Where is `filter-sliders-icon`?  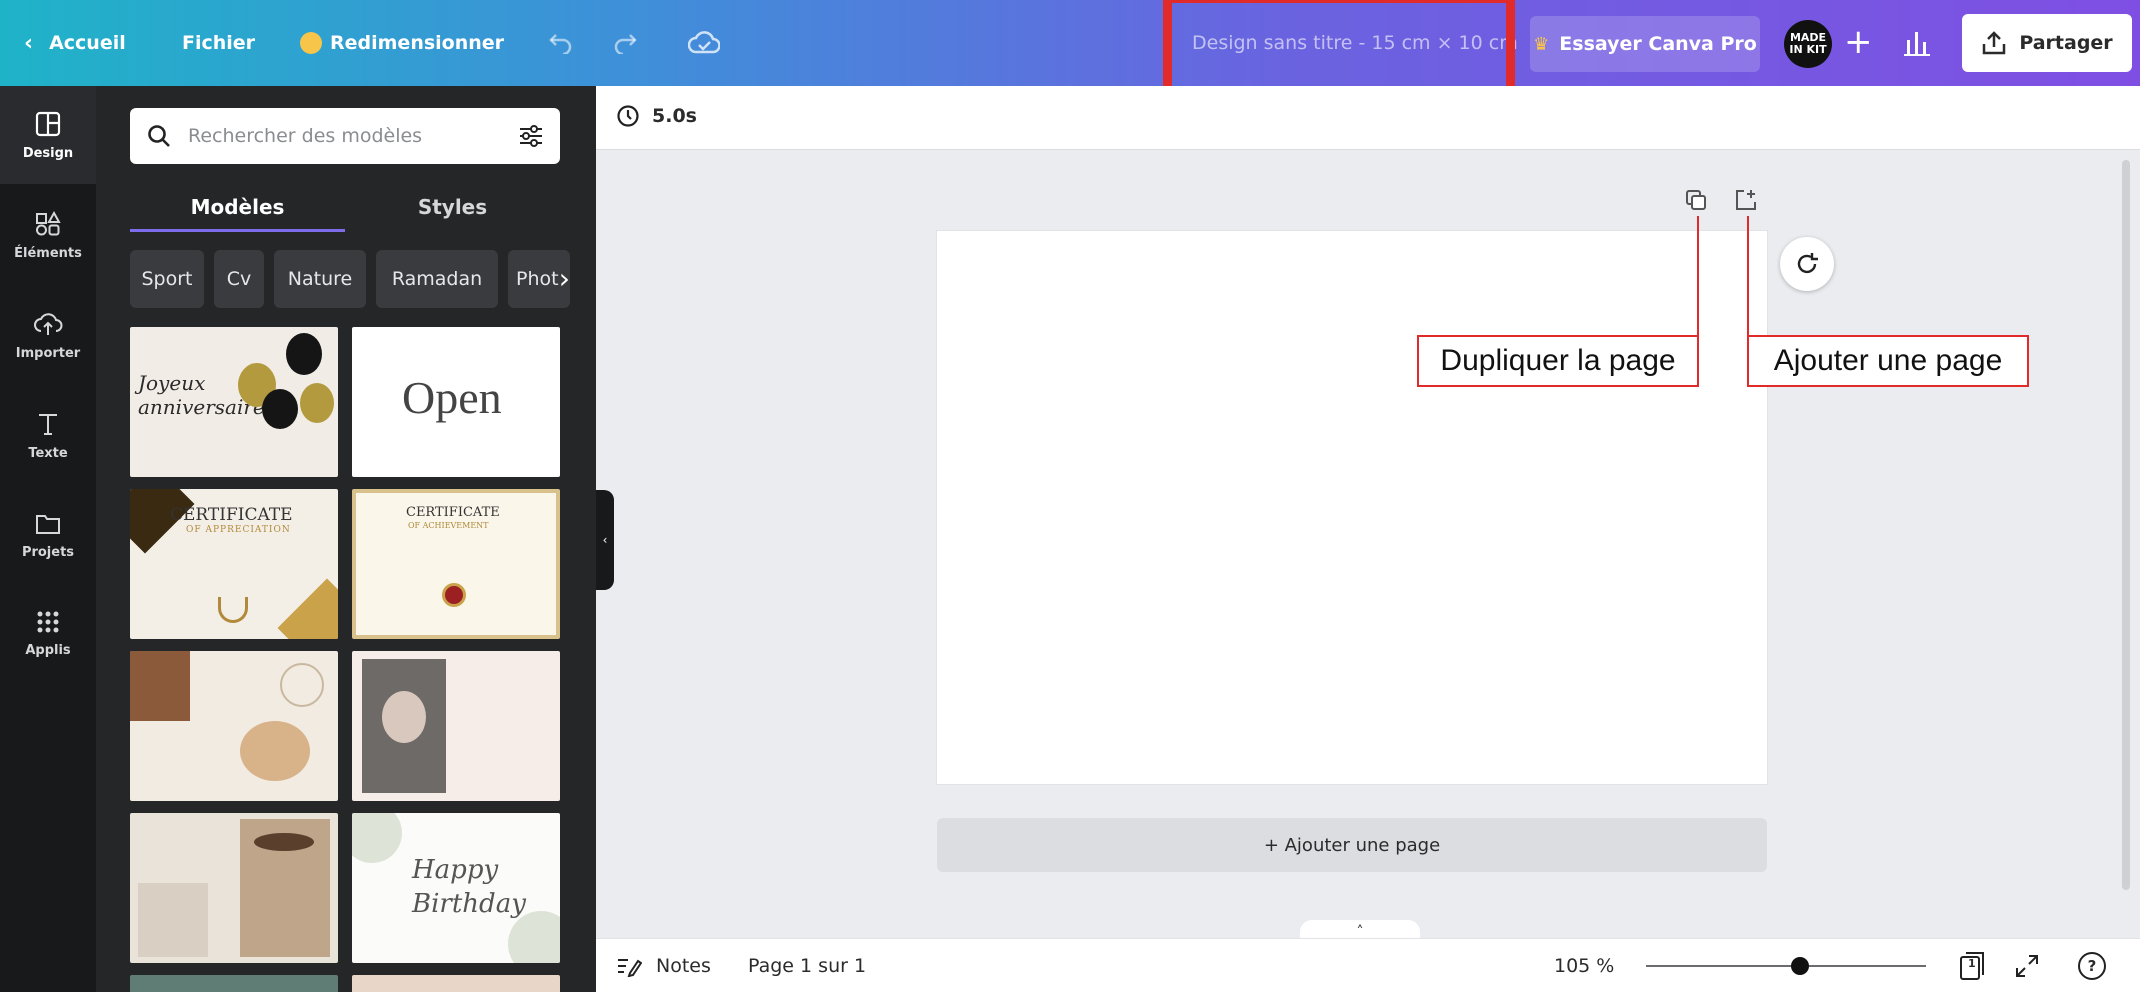
filter-sliders-icon is located at coordinates (531, 136).